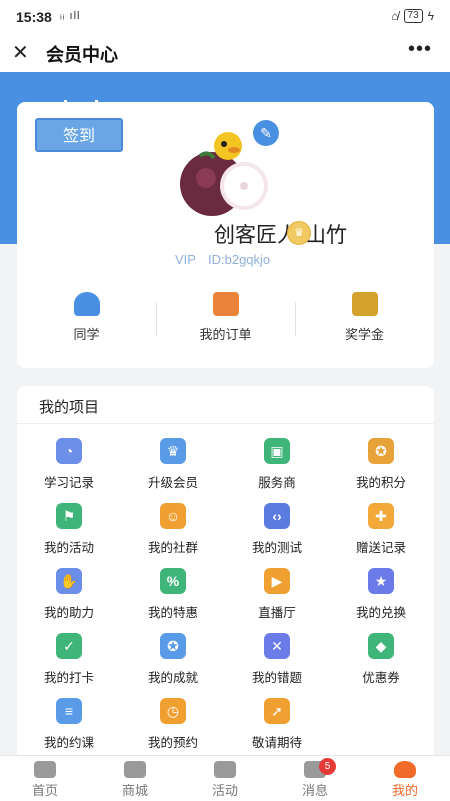  I want to click on project-item: ◷ 我的预约, so click(173, 724).